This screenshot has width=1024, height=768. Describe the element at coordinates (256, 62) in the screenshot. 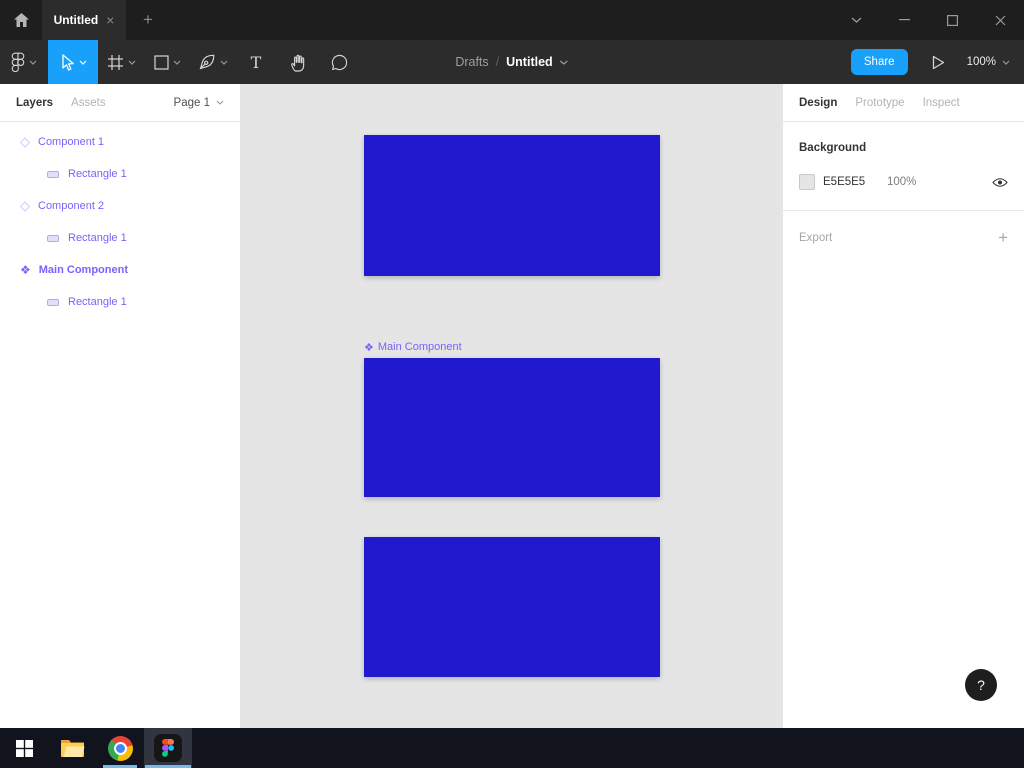

I see `text-tool-button: T` at that location.